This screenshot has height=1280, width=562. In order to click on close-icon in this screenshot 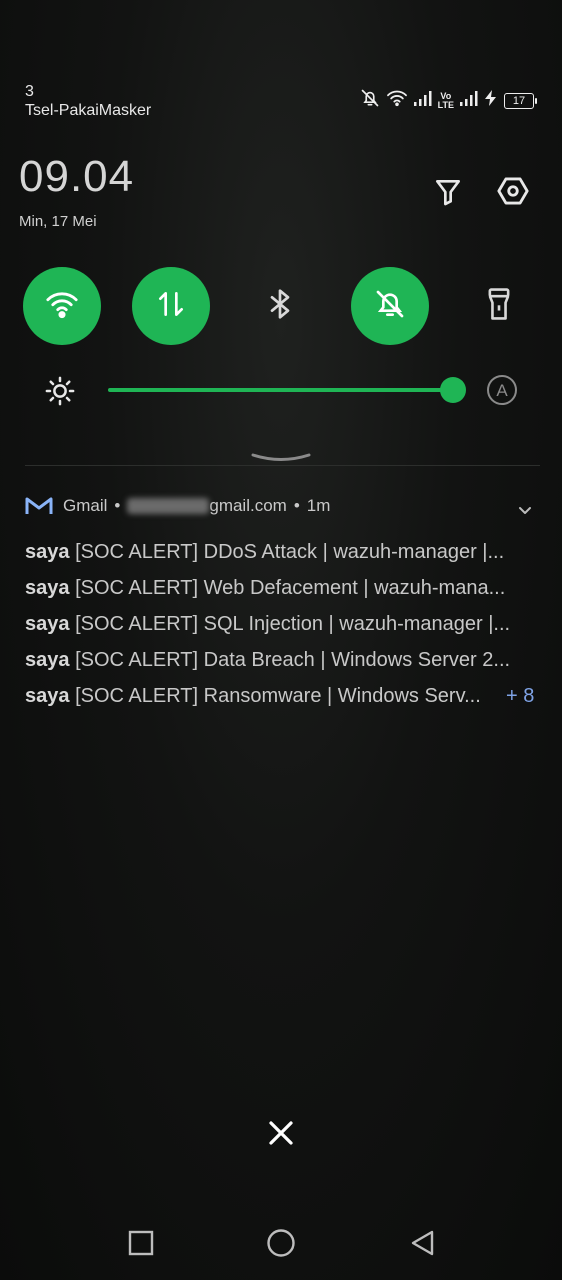, I will do `click(281, 1135)`.